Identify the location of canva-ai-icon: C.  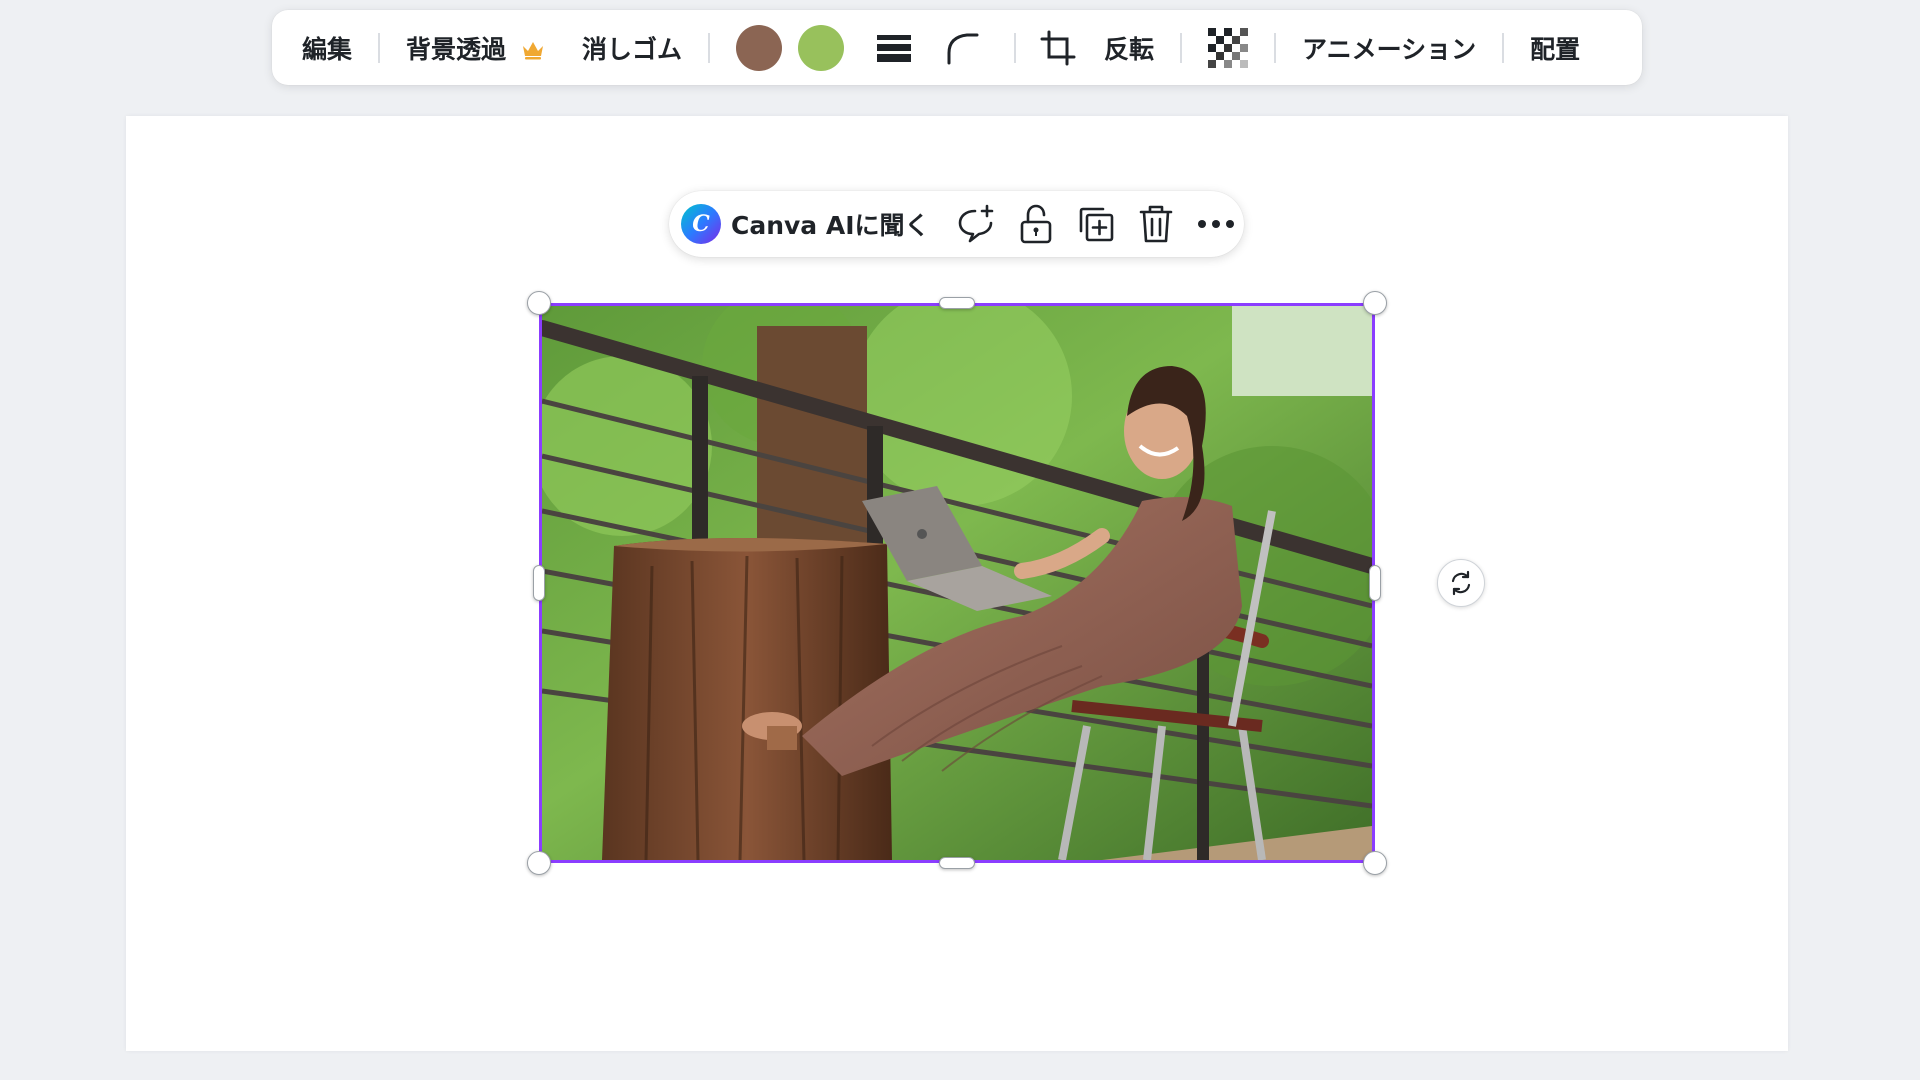
(701, 224).